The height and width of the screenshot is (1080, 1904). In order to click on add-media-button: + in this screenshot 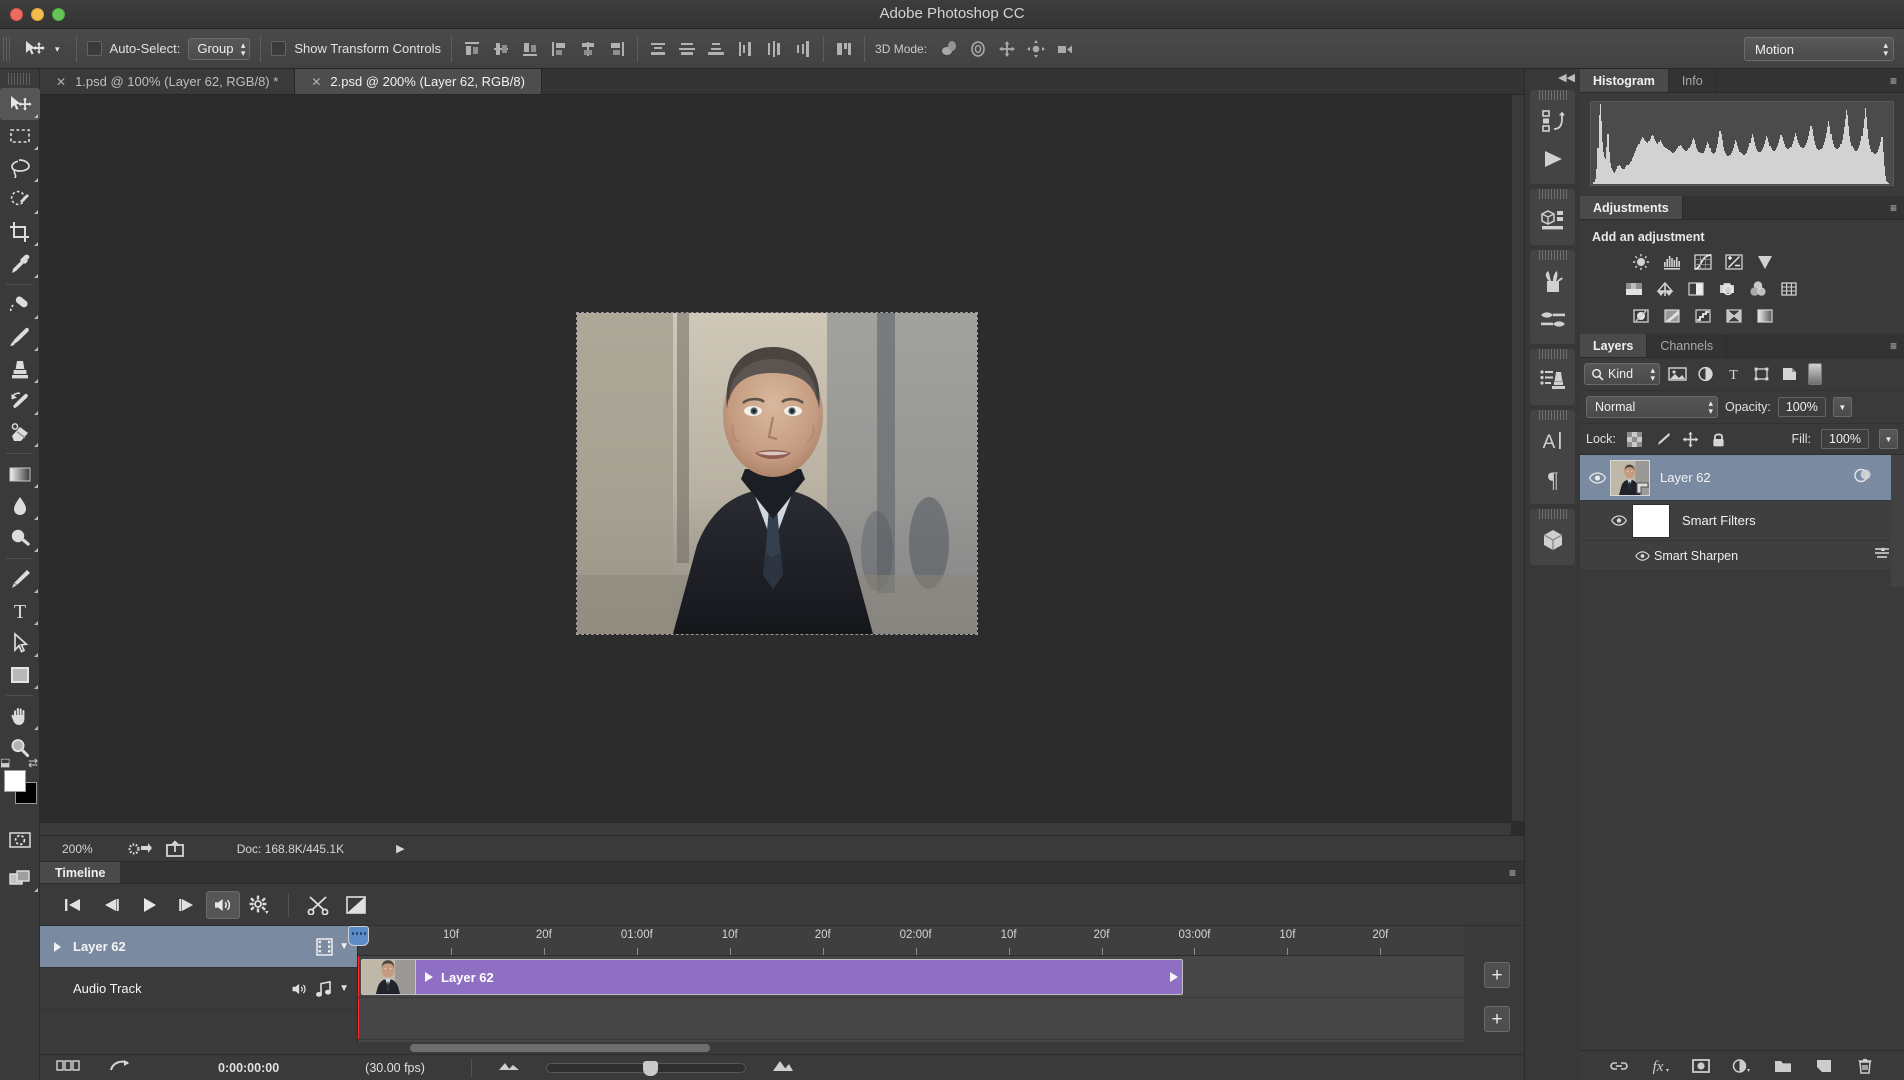, I will do `click(1497, 975)`.